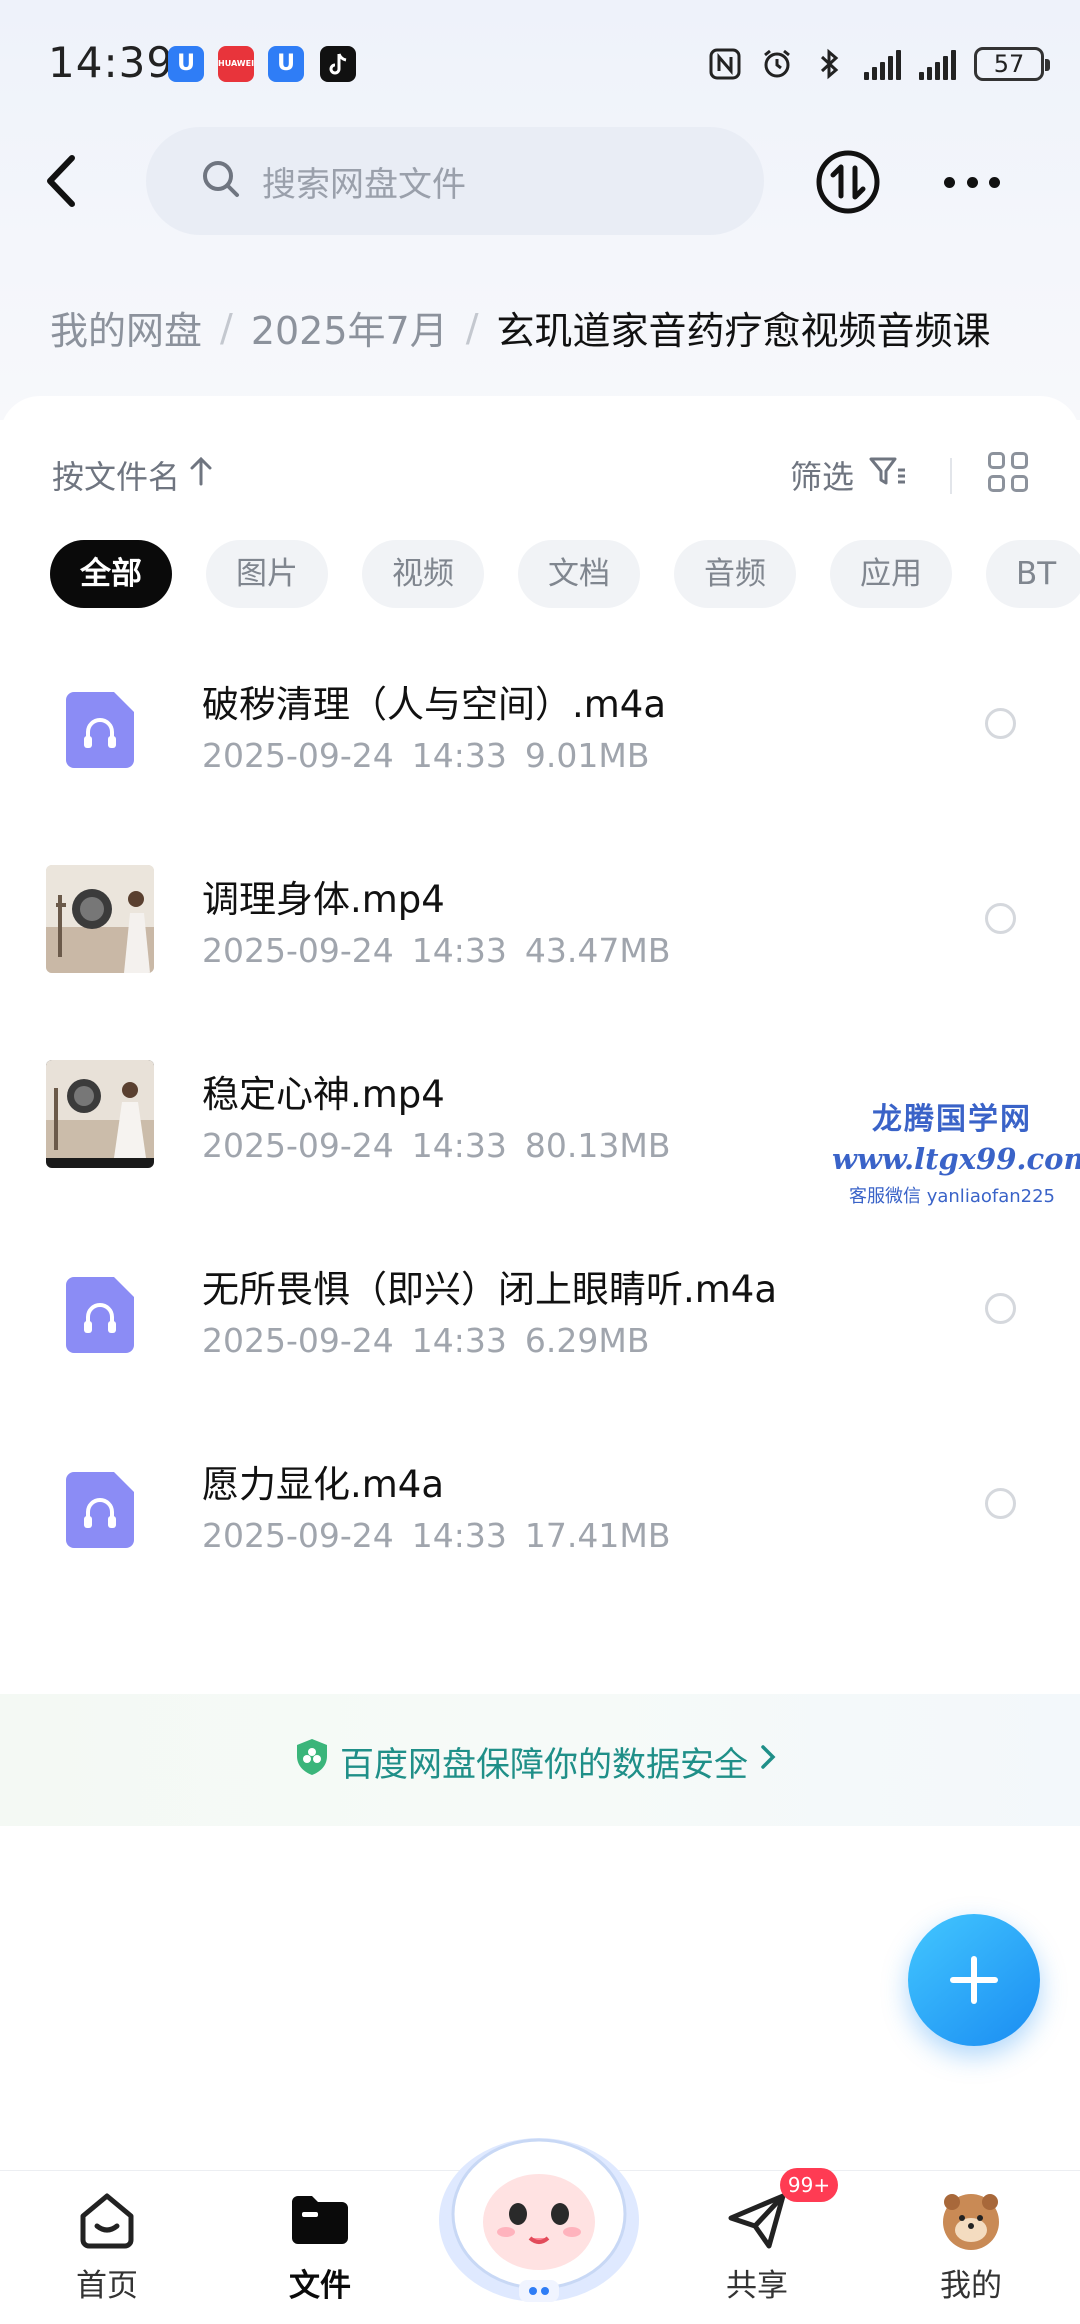 This screenshot has width=1080, height=2324. I want to click on breadcrumb: 我的网盘 / 2025年7月 / 玄玑道家音药疗愈视频音频课, so click(520, 327).